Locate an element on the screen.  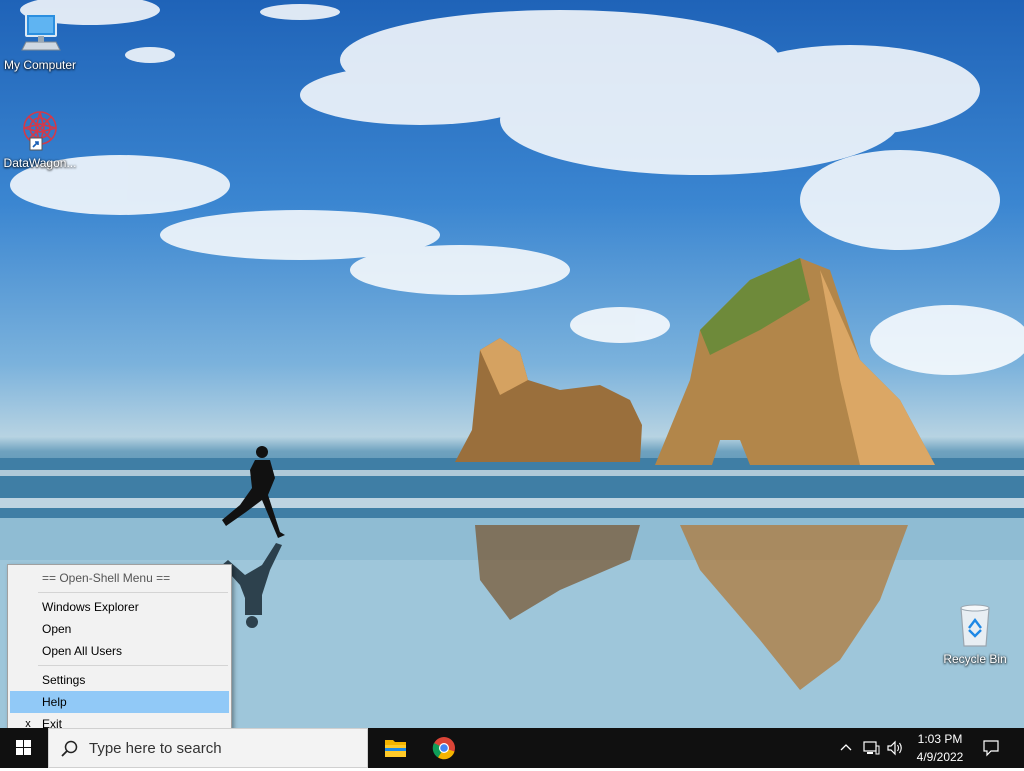
taskbar-chrome is located at coordinates (444, 748).